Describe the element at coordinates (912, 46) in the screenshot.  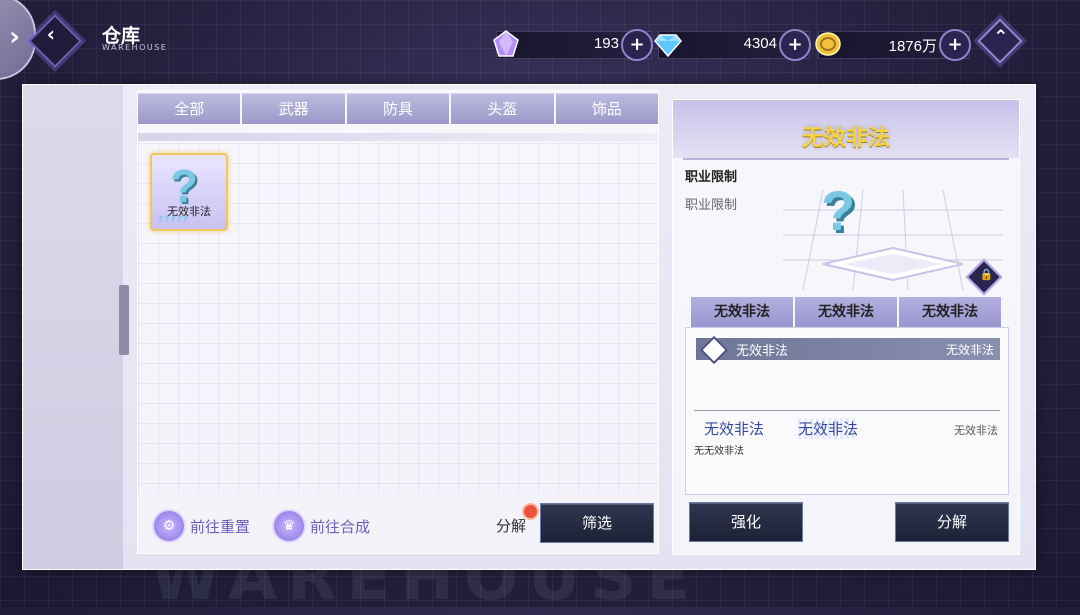
I see `gold-count: 1876万` at that location.